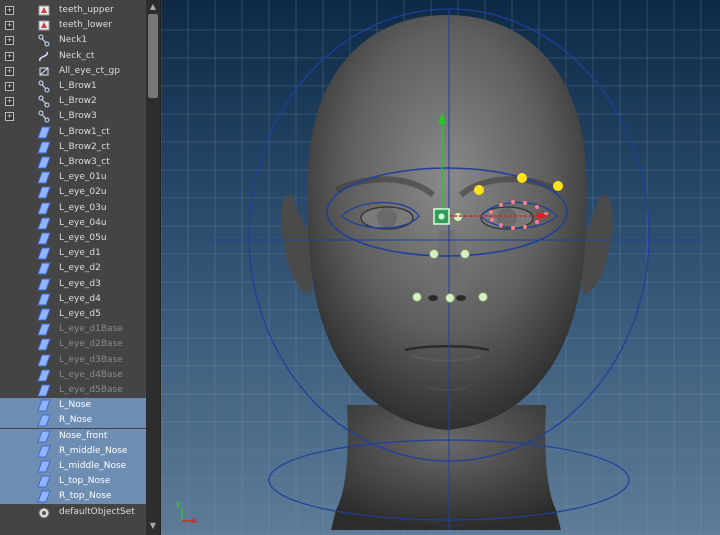 The image size is (720, 535). Describe the element at coordinates (80, 253) in the screenshot. I see `outliner-item-label: L_eye_d1` at that location.